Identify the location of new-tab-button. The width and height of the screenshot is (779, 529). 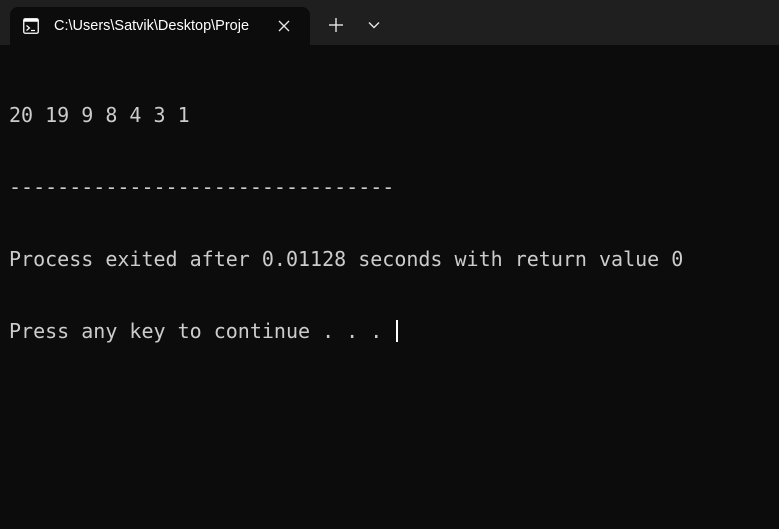
(336, 24).